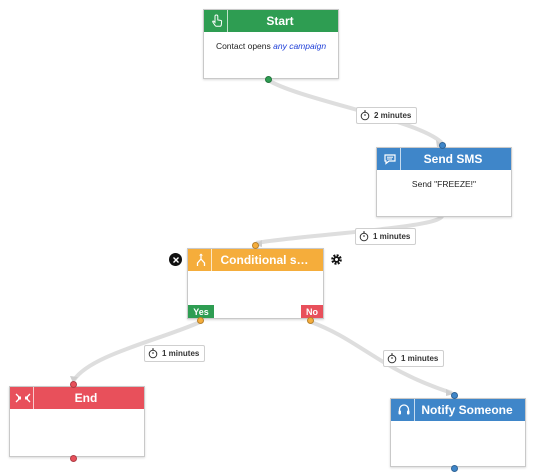  I want to click on end-node: End, so click(77, 421).